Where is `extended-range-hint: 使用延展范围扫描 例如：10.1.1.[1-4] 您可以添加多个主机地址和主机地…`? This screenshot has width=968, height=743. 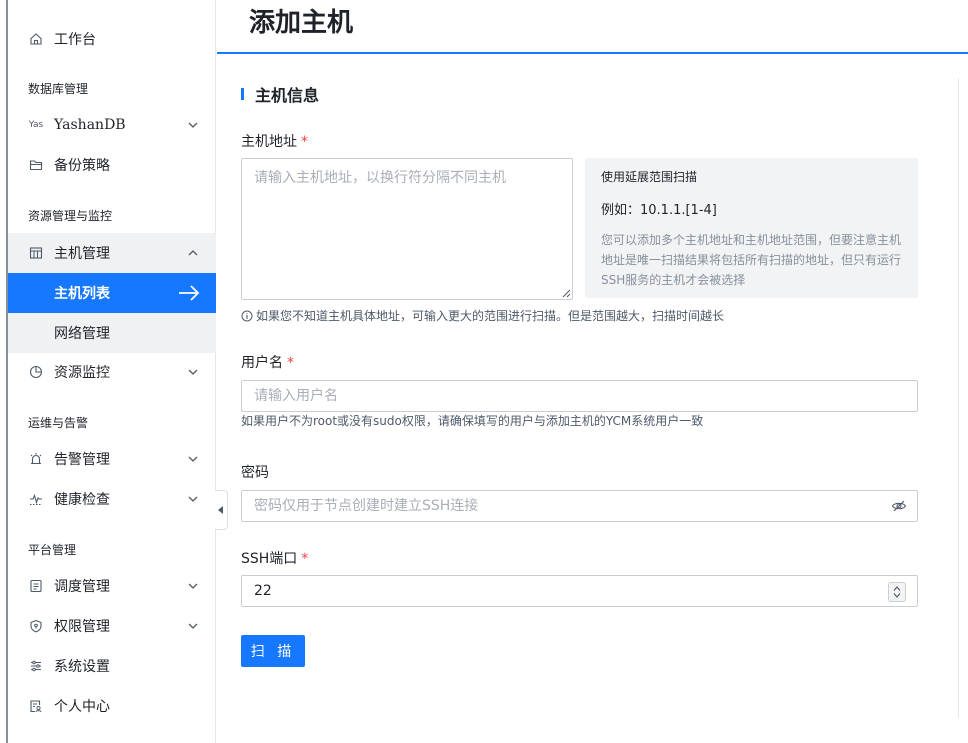
extended-range-hint: 使用延展范围扫描 例如：10.1.1.[1-4] 您可以添加多个主机地址和主机地… is located at coordinates (751, 228).